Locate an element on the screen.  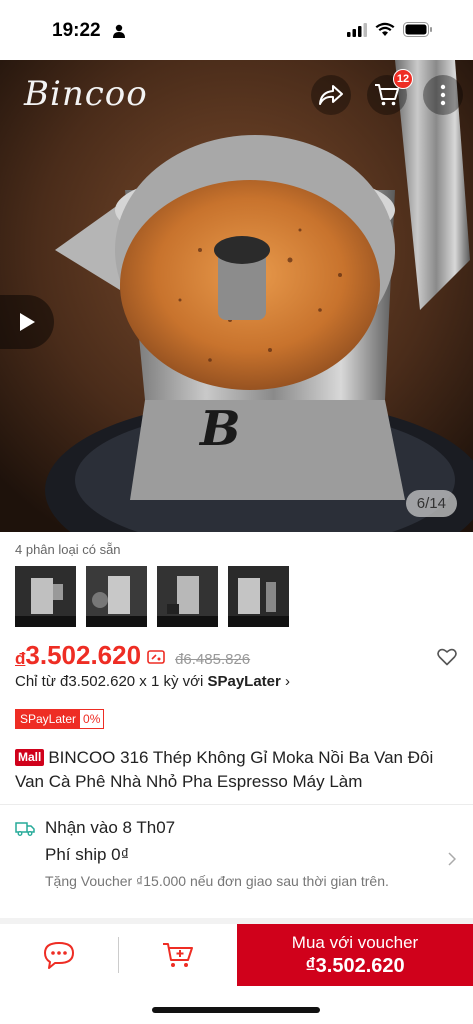
chat-icon is located at coordinates (59, 955).